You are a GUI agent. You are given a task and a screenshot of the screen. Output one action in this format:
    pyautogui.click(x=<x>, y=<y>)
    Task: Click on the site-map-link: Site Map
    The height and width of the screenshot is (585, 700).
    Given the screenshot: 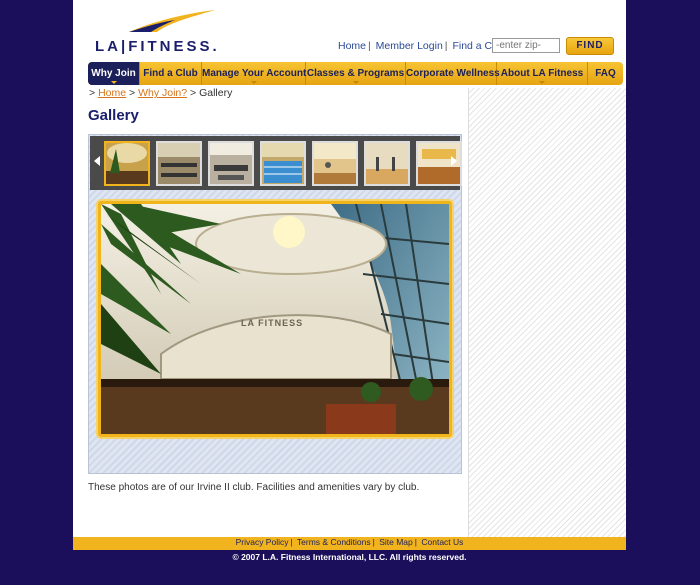 What is the action you would take?
    pyautogui.click(x=396, y=542)
    